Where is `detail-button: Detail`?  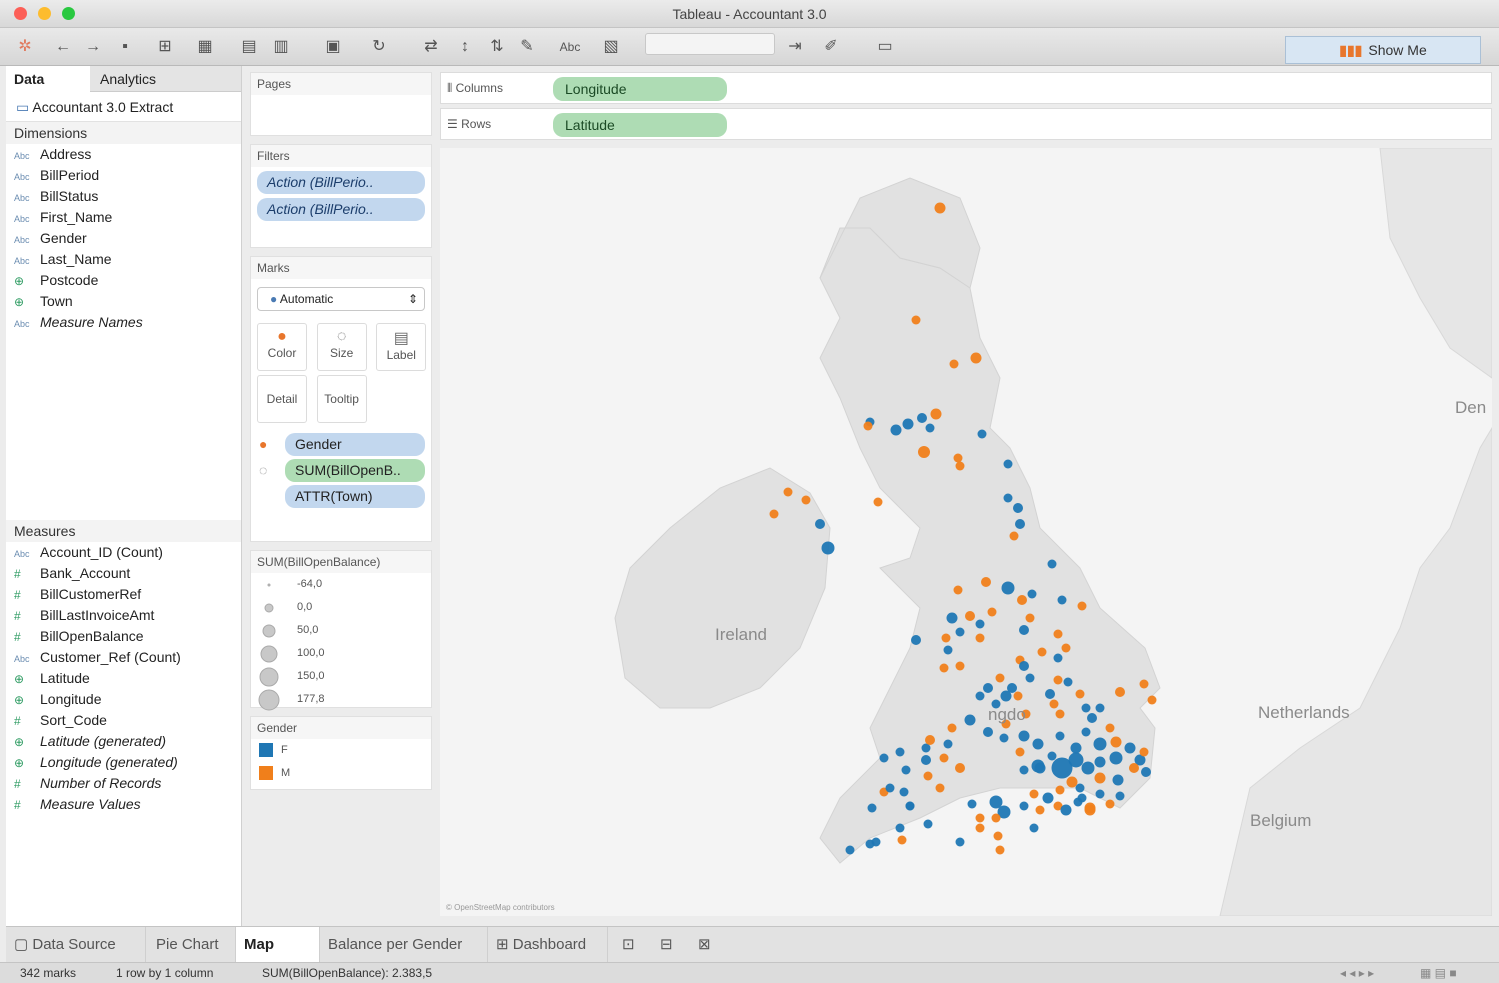 detail-button: Detail is located at coordinates (282, 399).